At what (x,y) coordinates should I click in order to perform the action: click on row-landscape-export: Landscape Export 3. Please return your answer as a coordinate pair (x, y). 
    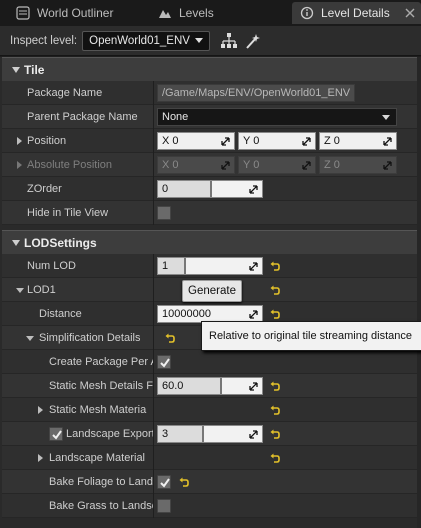
    Looking at the image, I should click on (209, 434).